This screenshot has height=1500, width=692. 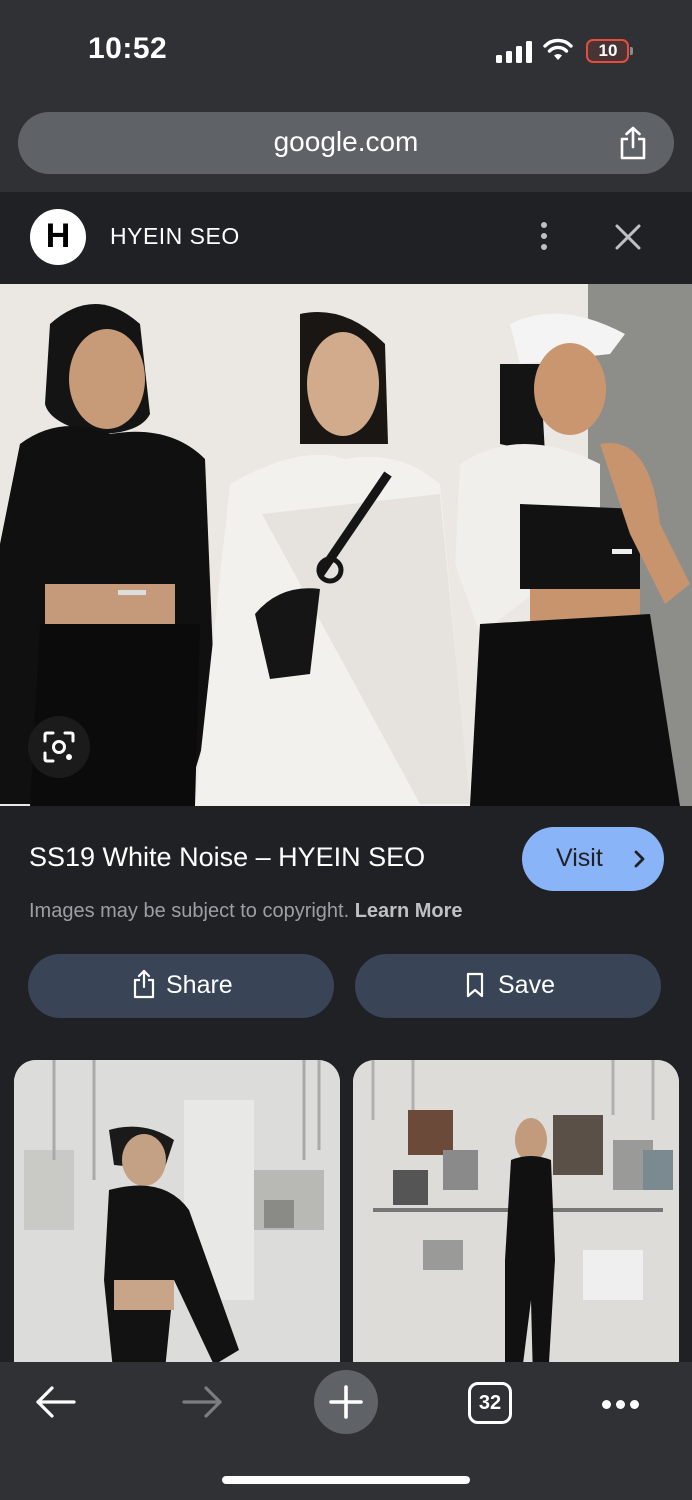 I want to click on site-logo: H, so click(x=58, y=237).